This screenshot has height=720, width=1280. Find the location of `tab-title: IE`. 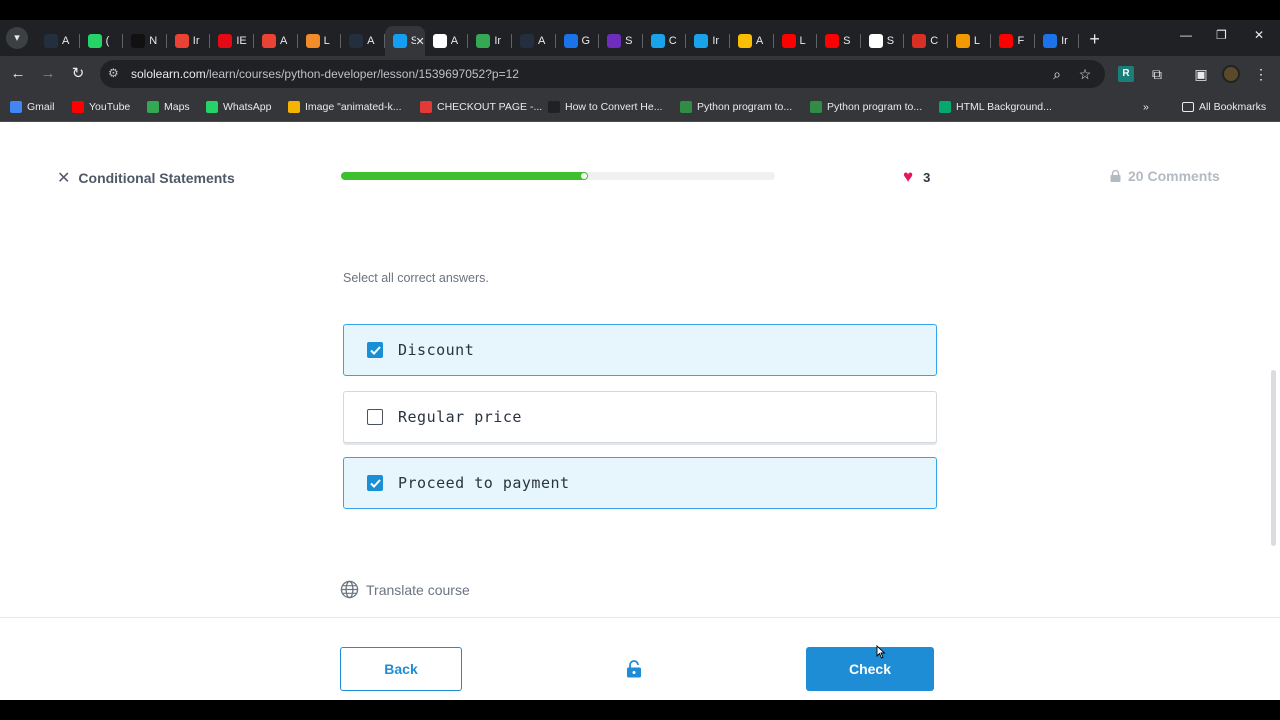

tab-title: IE is located at coordinates (241, 41).